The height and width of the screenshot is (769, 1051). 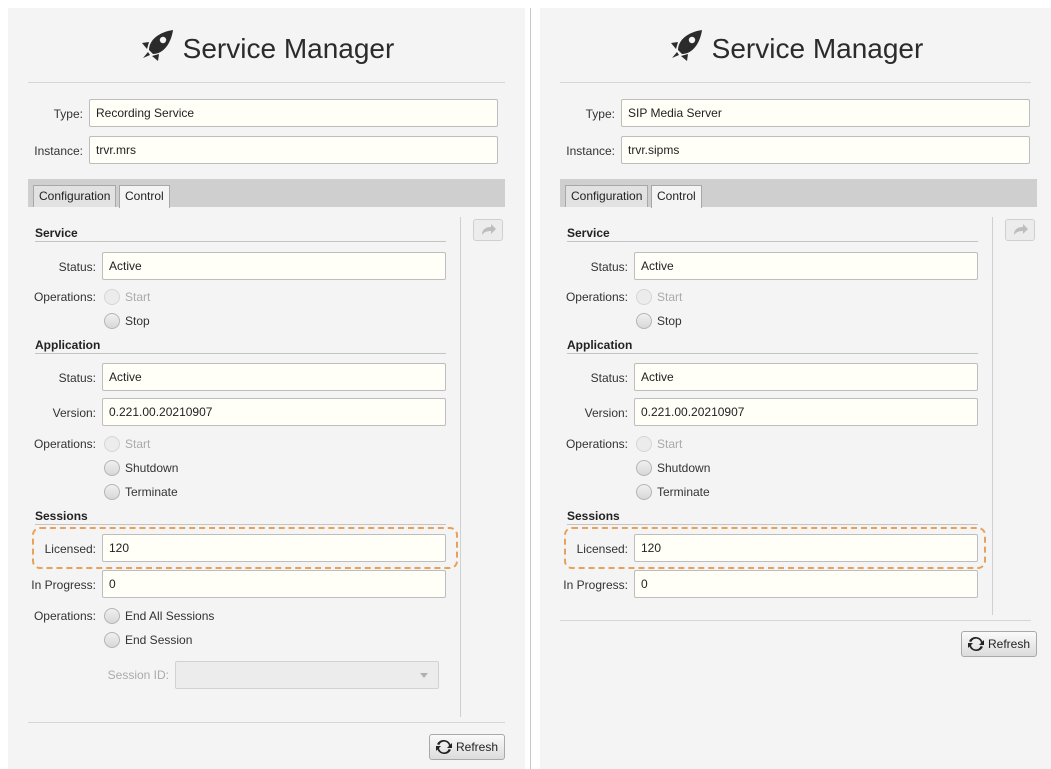 What do you see at coordinates (112, 640) in the screenshot?
I see `end-session-radio` at bounding box center [112, 640].